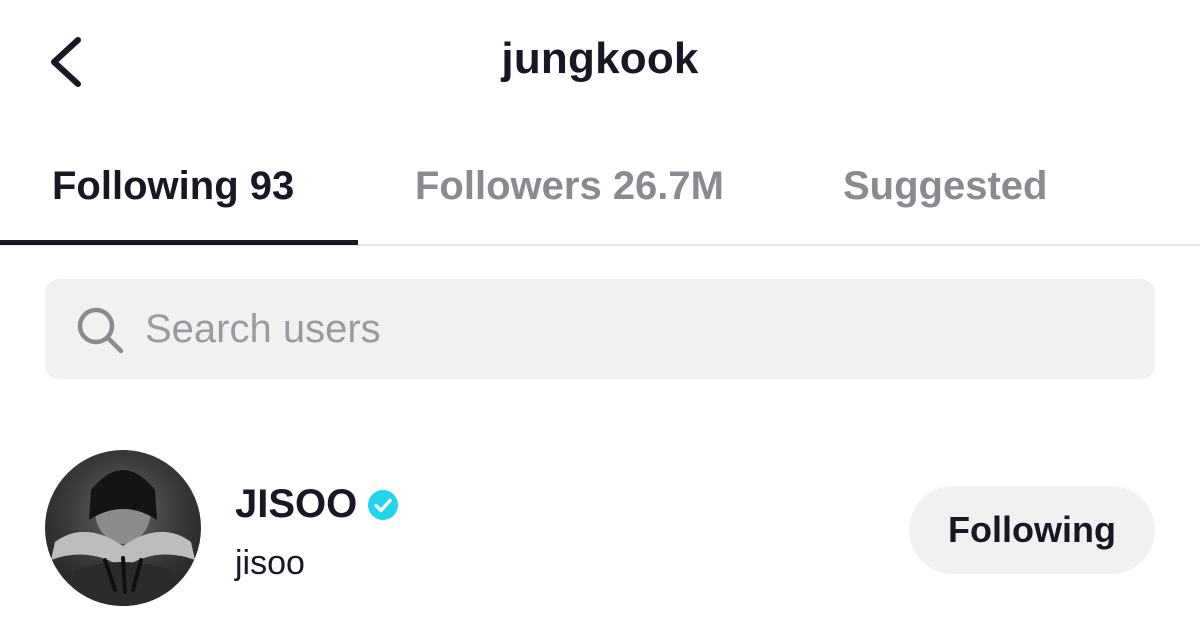 This screenshot has height=639, width=1200. What do you see at coordinates (600, 58) in the screenshot?
I see `page-title: jungkook` at bounding box center [600, 58].